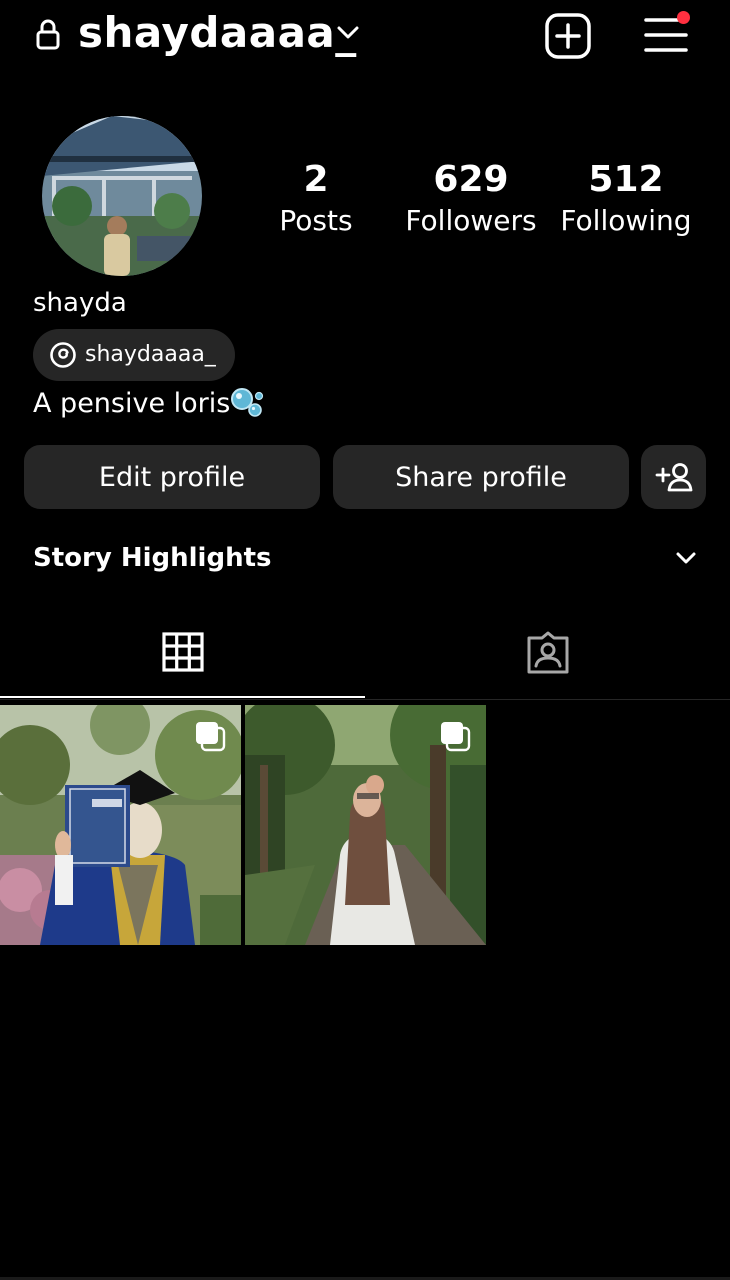 The width and height of the screenshot is (730, 1280). I want to click on following-count-label: Following, so click(626, 220).